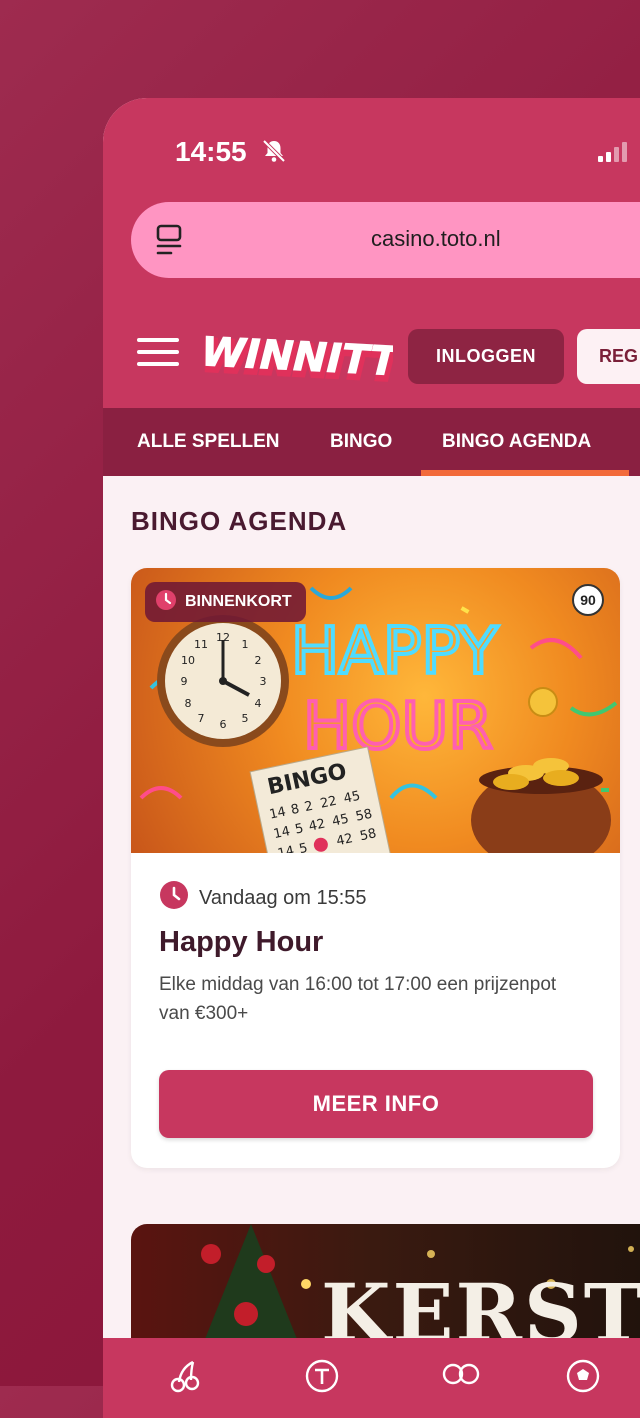 The width and height of the screenshot is (640, 1418). What do you see at coordinates (436, 239) in the screenshot?
I see `url-text: casino.toto.nl` at bounding box center [436, 239].